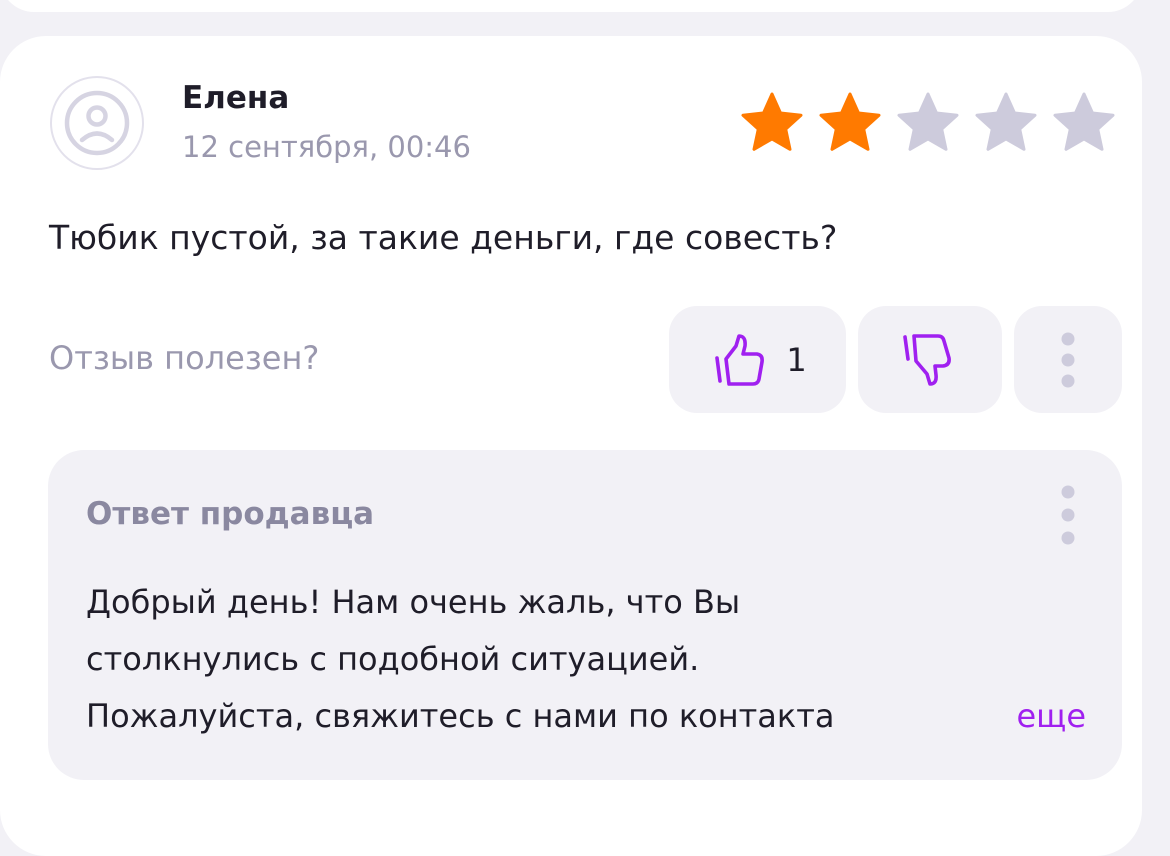 This screenshot has height=856, width=1170. What do you see at coordinates (571, 6) in the screenshot?
I see `previous-review-card` at bounding box center [571, 6].